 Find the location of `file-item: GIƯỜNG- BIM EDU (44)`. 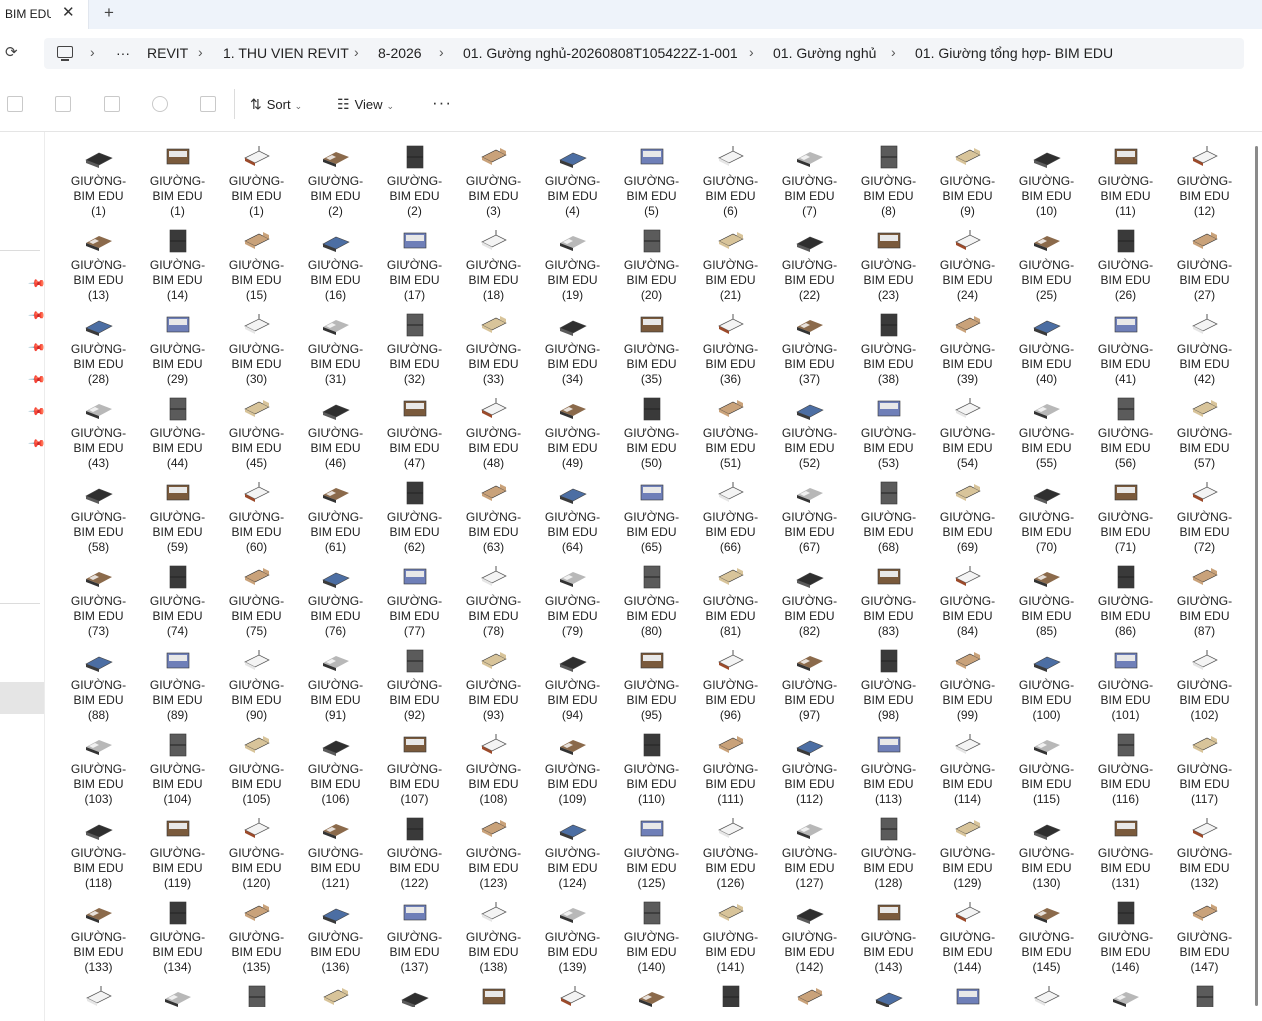

file-item: GIƯỜNG- BIM EDU (44) is located at coordinates (177, 432).